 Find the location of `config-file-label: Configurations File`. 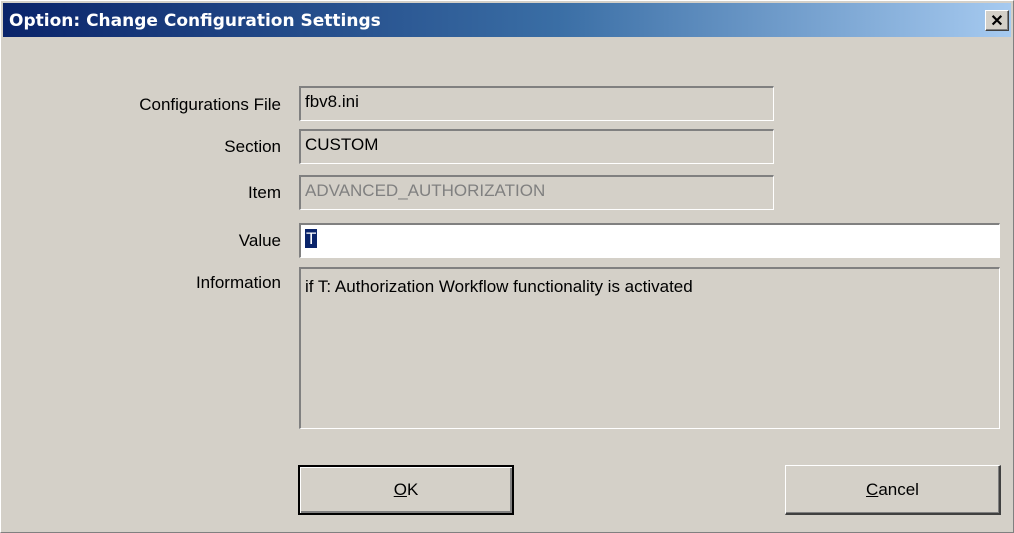

config-file-label: Configurations File is located at coordinates (210, 104).